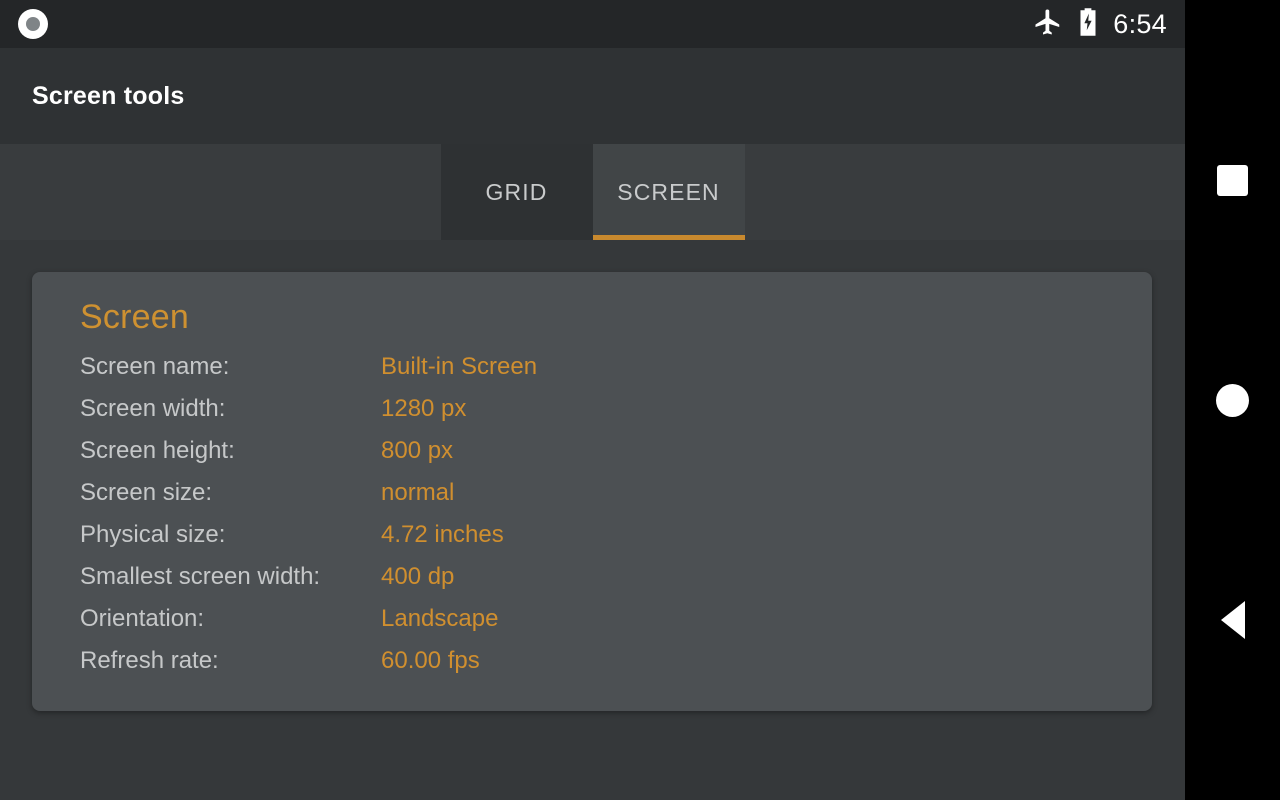  Describe the element at coordinates (442, 534) in the screenshot. I see `row-value-physical-size: 4.72 inches` at that location.